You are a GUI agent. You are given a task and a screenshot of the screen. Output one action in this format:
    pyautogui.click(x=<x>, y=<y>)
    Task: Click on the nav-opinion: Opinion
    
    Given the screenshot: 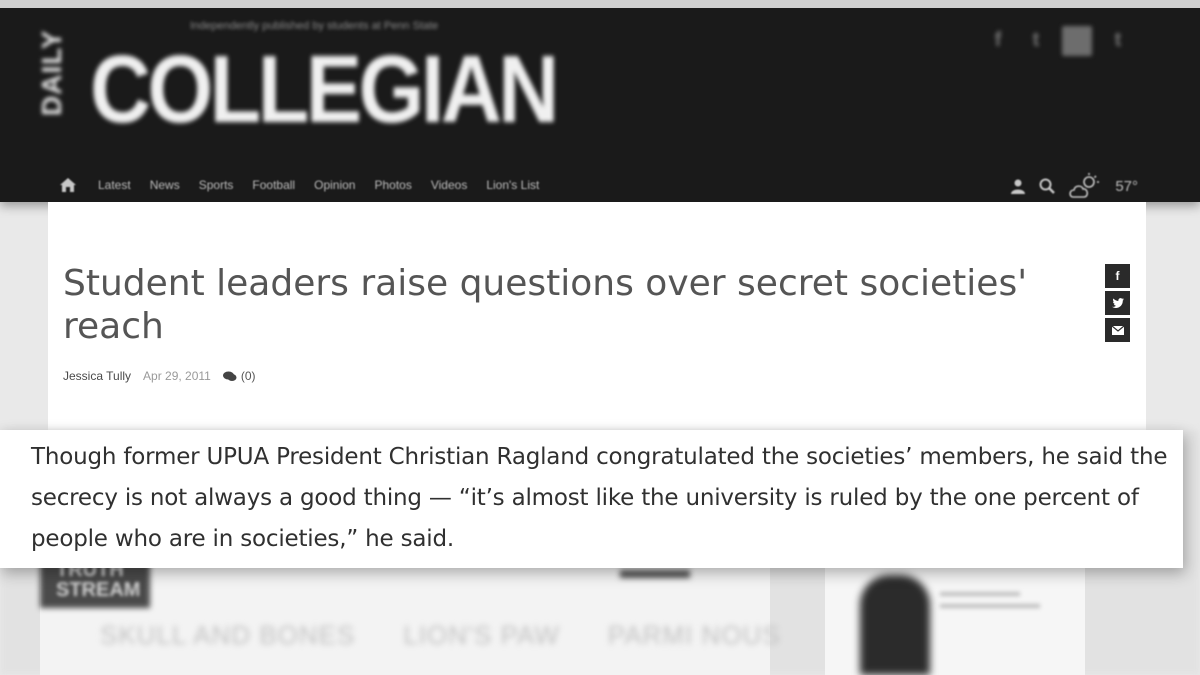 What is the action you would take?
    pyautogui.click(x=334, y=185)
    